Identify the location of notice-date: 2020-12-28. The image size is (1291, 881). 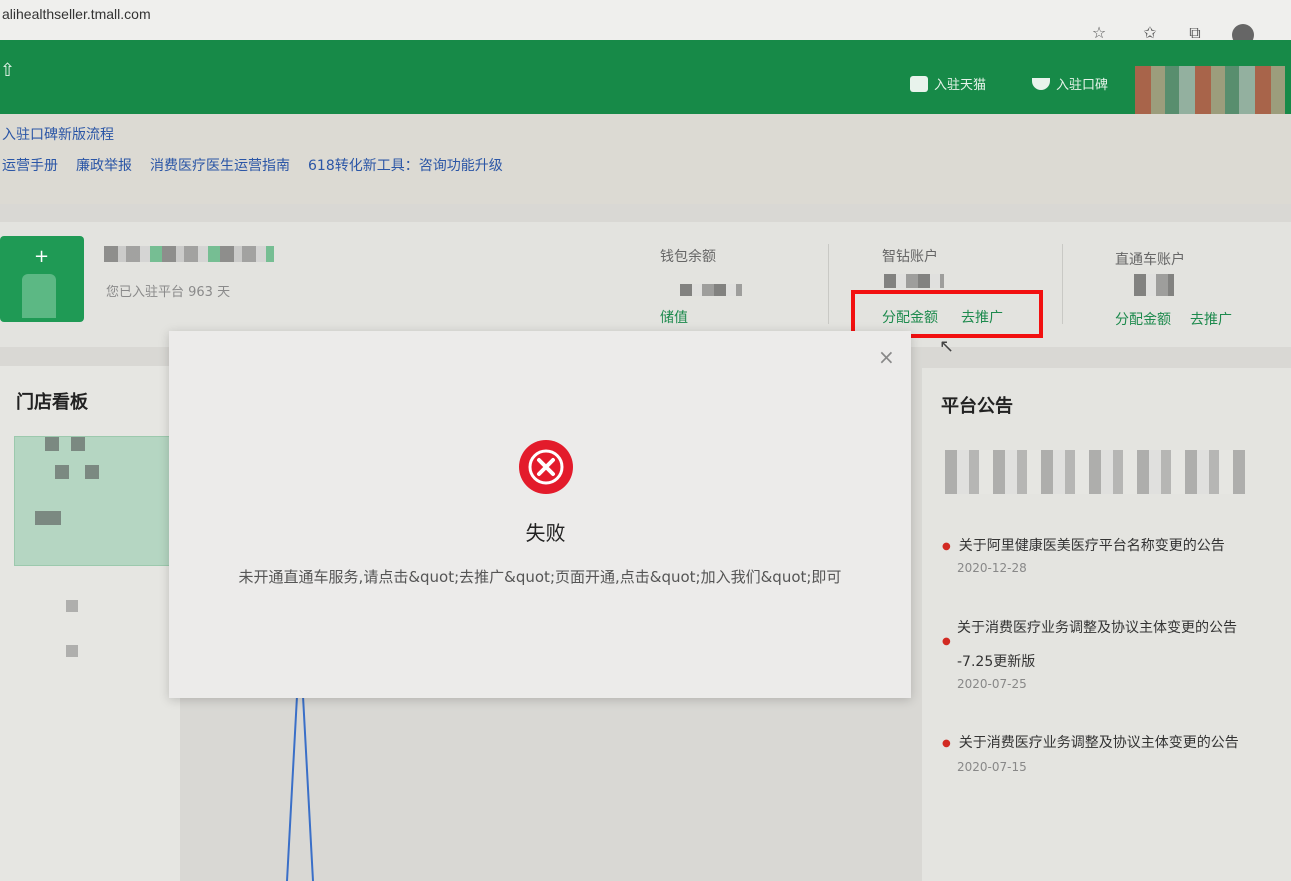
(992, 568).